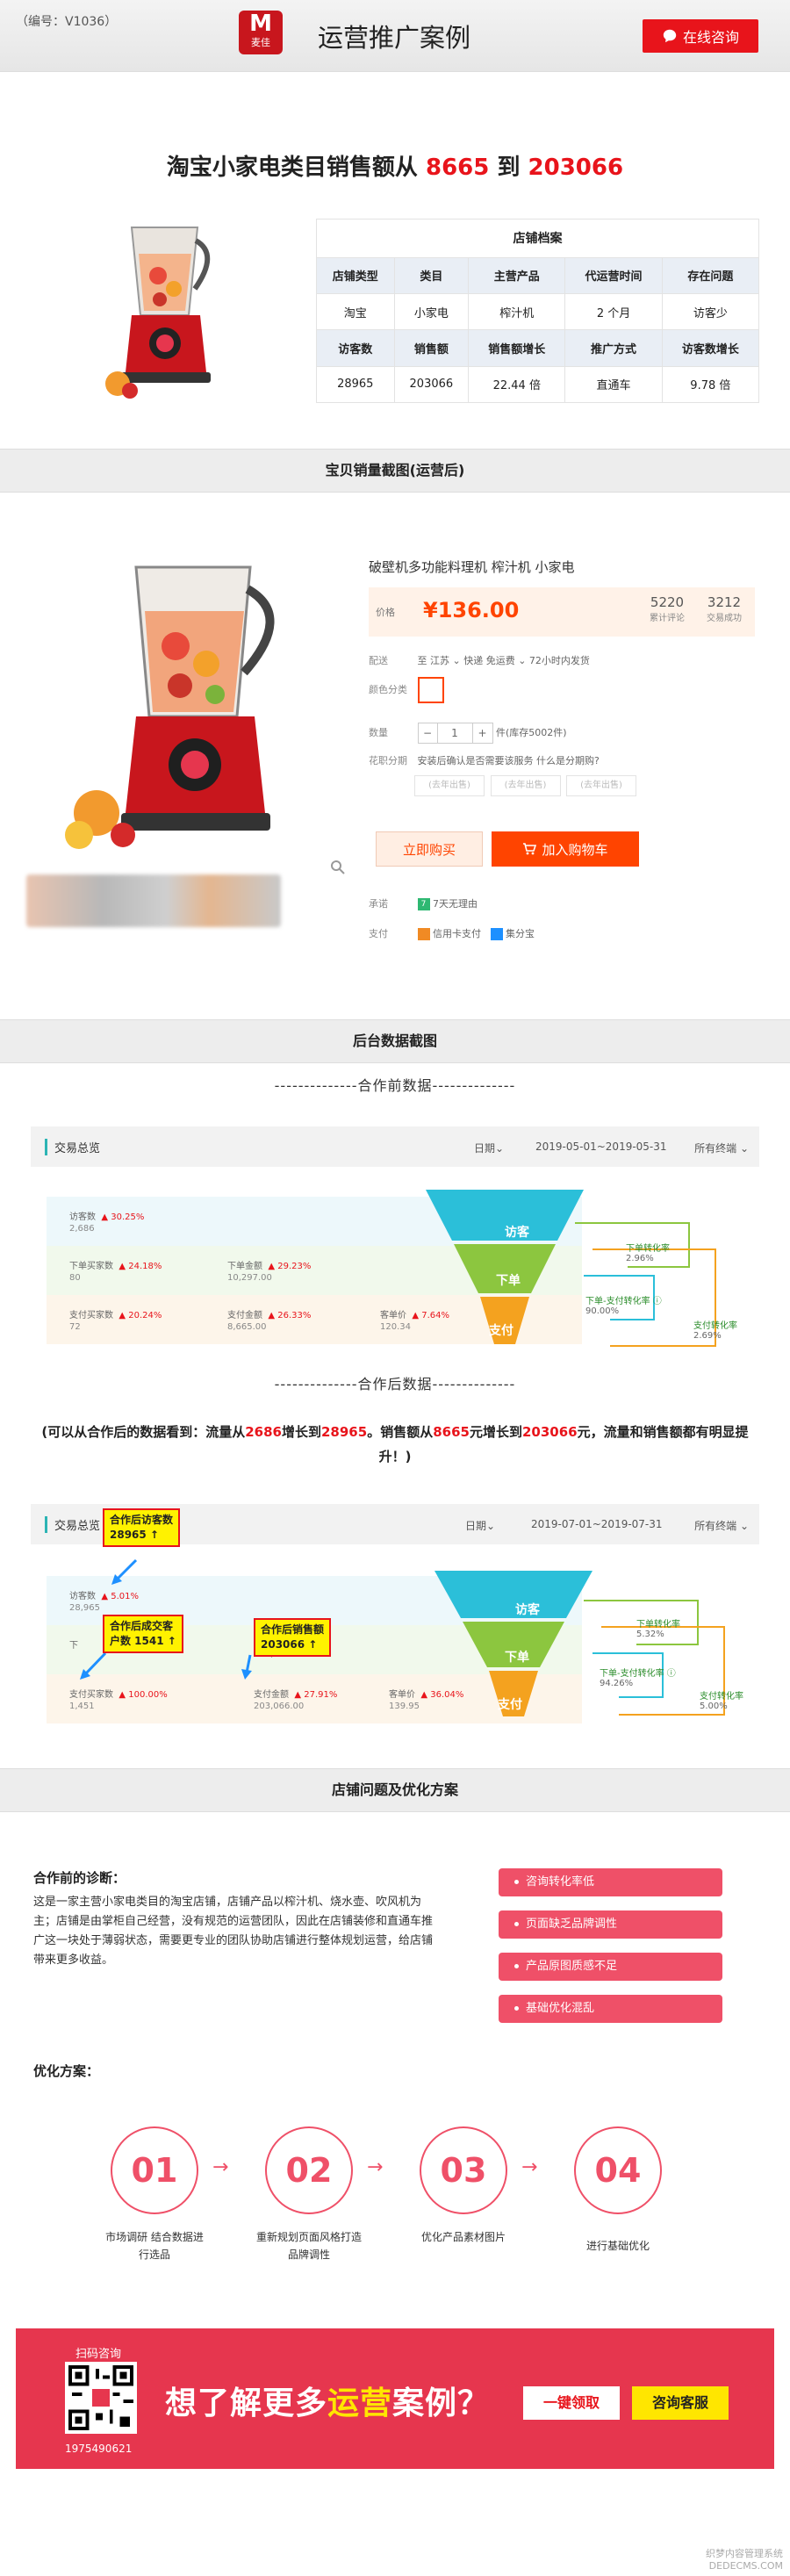 This screenshot has height=2576, width=790. What do you see at coordinates (509, 760) in the screenshot?
I see `installment-text: 安装后确认是否需要该服务 什么是分期购?` at bounding box center [509, 760].